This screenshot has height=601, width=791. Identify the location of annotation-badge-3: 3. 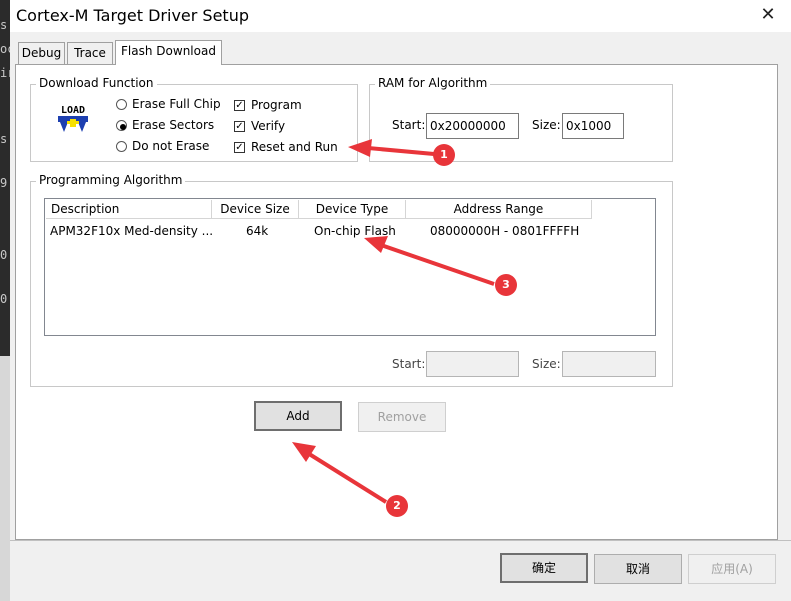
(506, 285).